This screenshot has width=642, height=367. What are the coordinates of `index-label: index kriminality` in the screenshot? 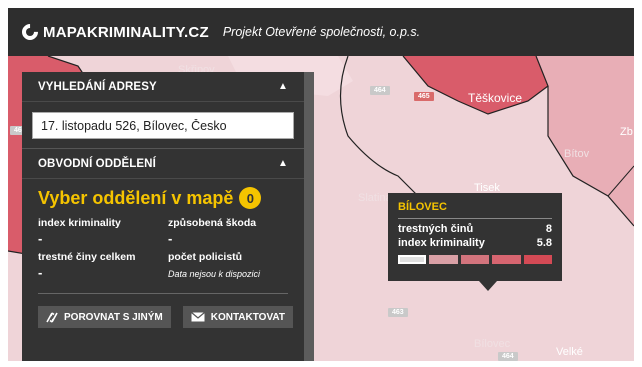 It's located at (79, 223).